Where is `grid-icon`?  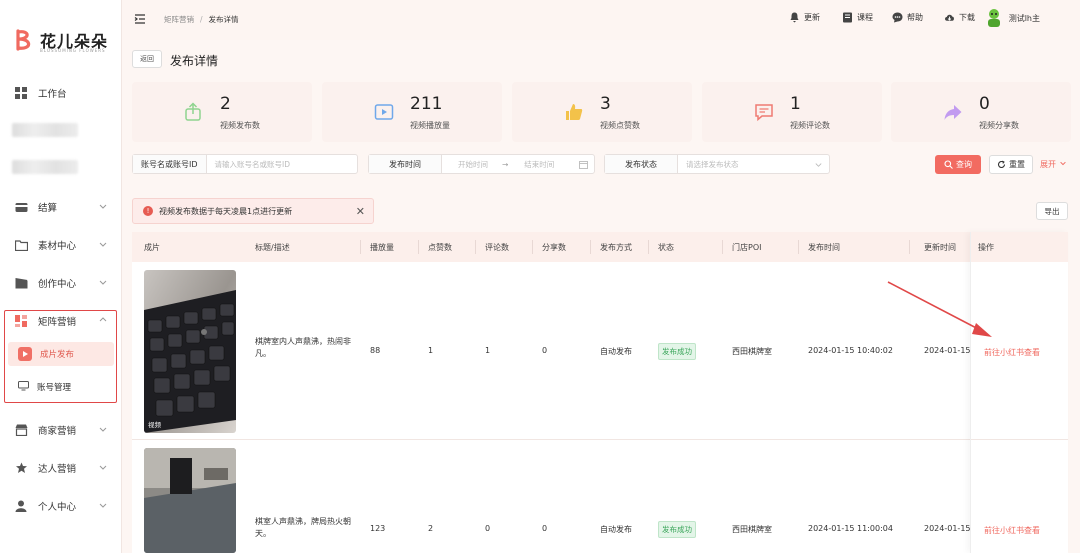
grid-icon is located at coordinates (21, 93).